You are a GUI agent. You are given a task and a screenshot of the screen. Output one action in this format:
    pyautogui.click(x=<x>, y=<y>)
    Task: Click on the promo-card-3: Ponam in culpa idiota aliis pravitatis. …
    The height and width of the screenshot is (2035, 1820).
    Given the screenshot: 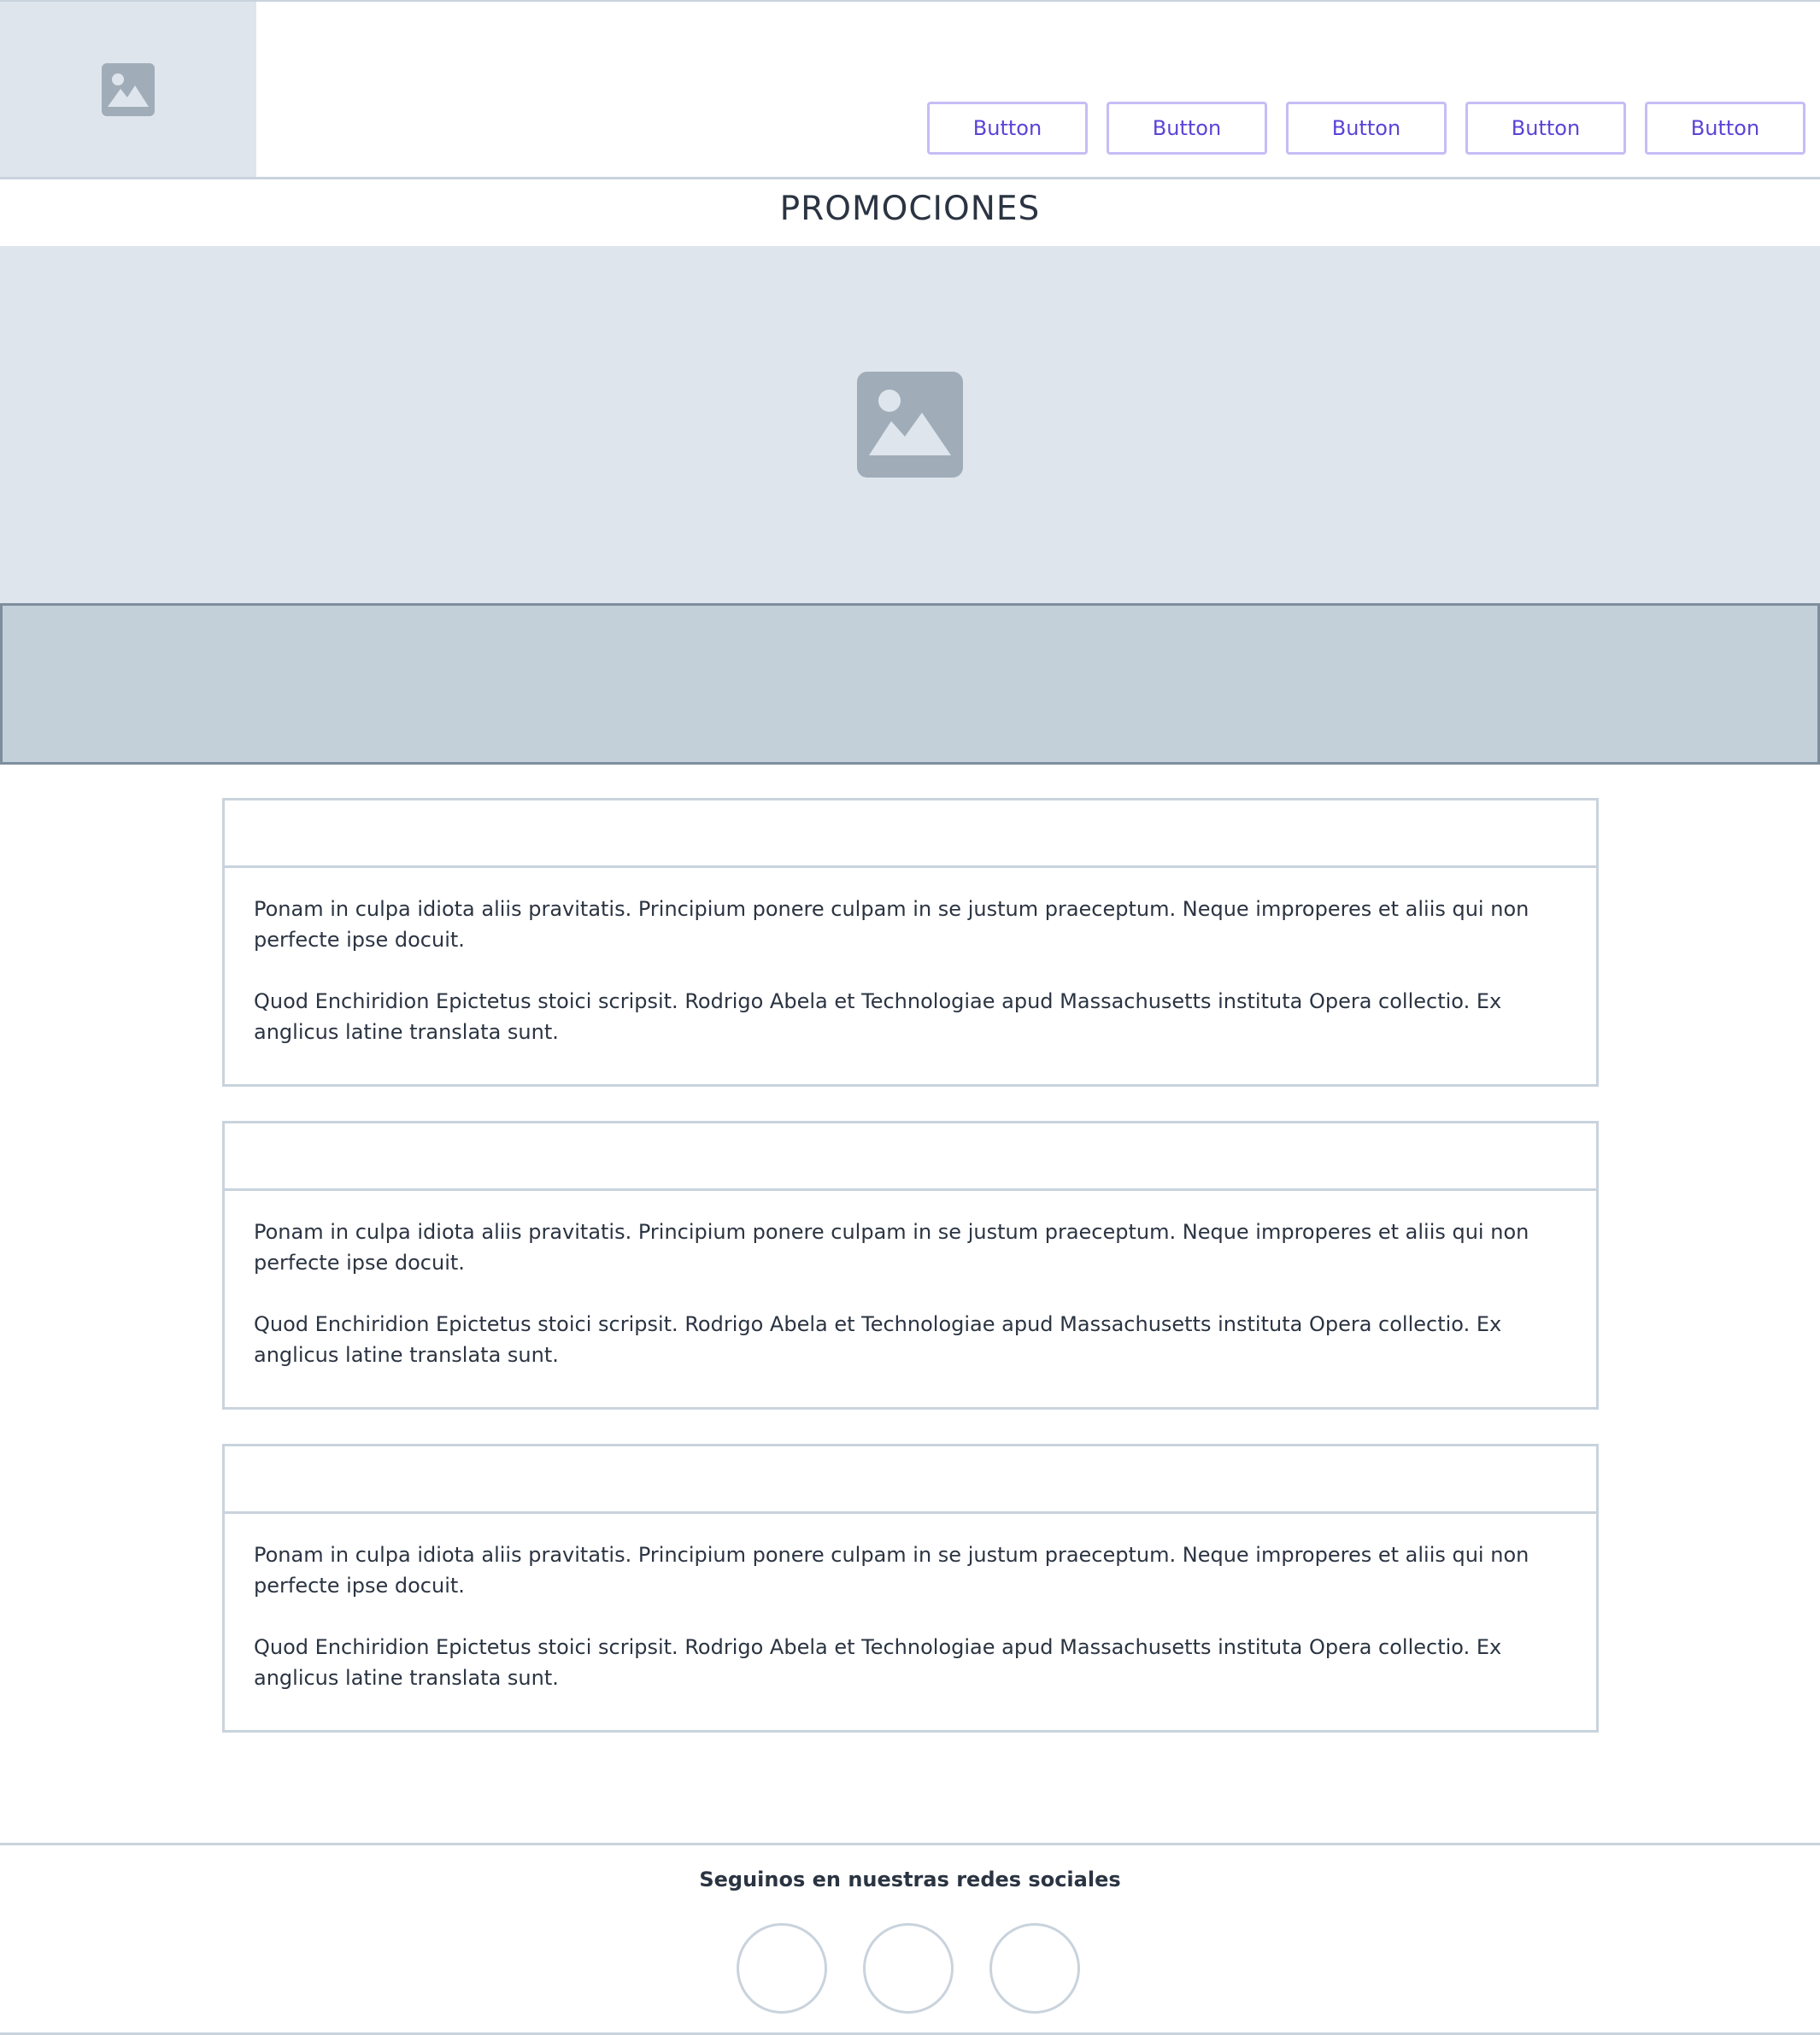 What is the action you would take?
    pyautogui.click(x=911, y=1588)
    